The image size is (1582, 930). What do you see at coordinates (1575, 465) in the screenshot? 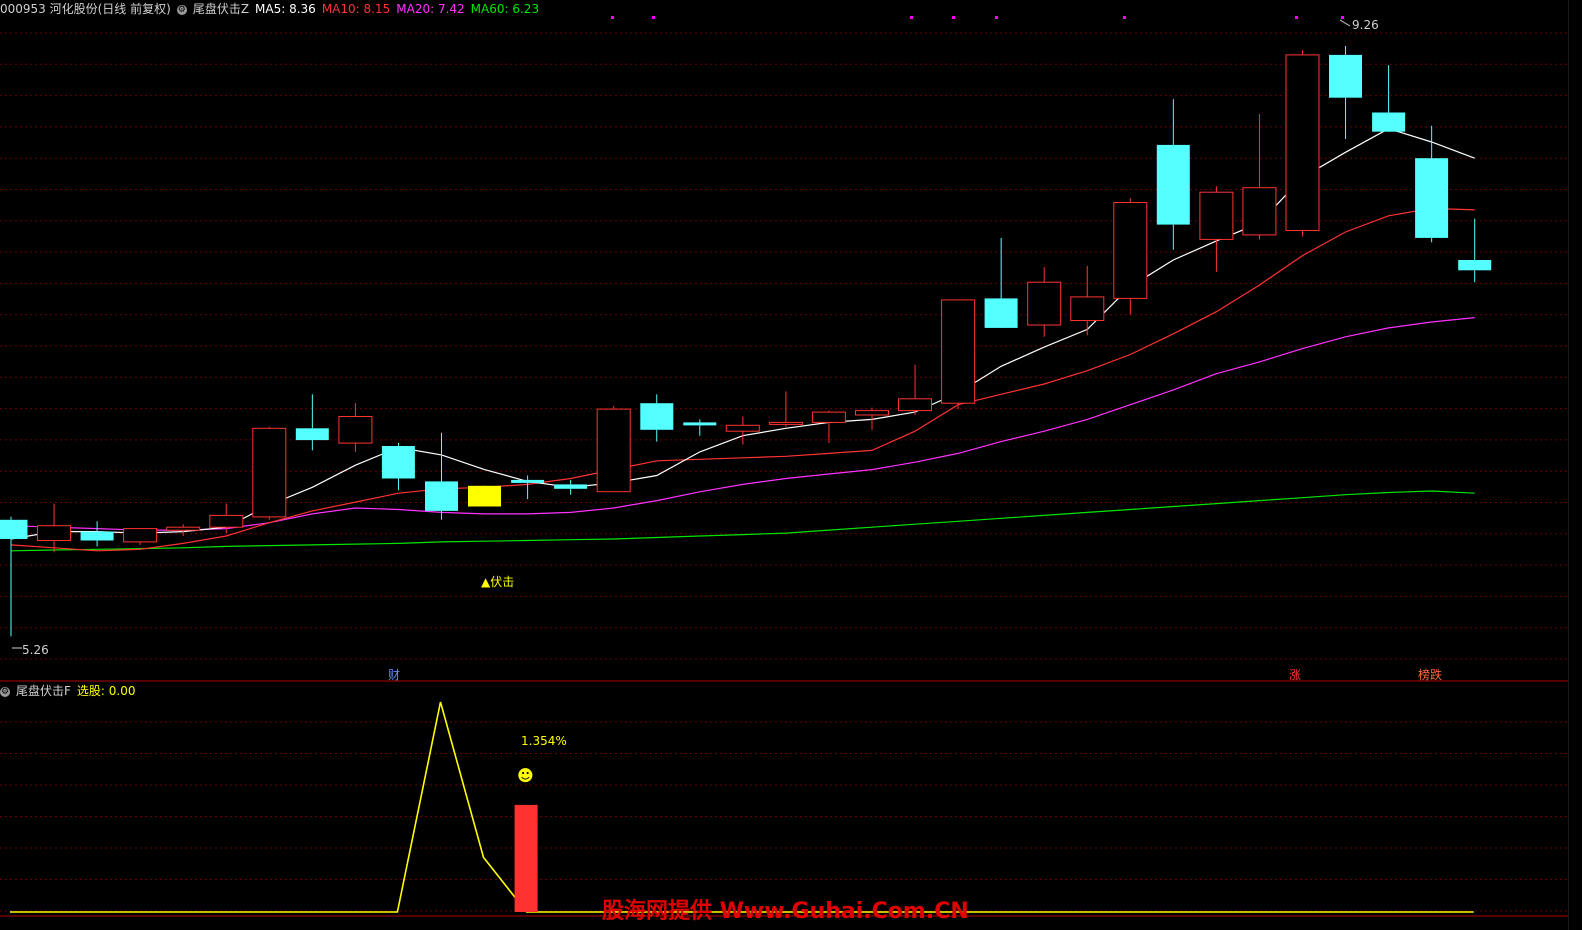
I see `scrollbar` at bounding box center [1575, 465].